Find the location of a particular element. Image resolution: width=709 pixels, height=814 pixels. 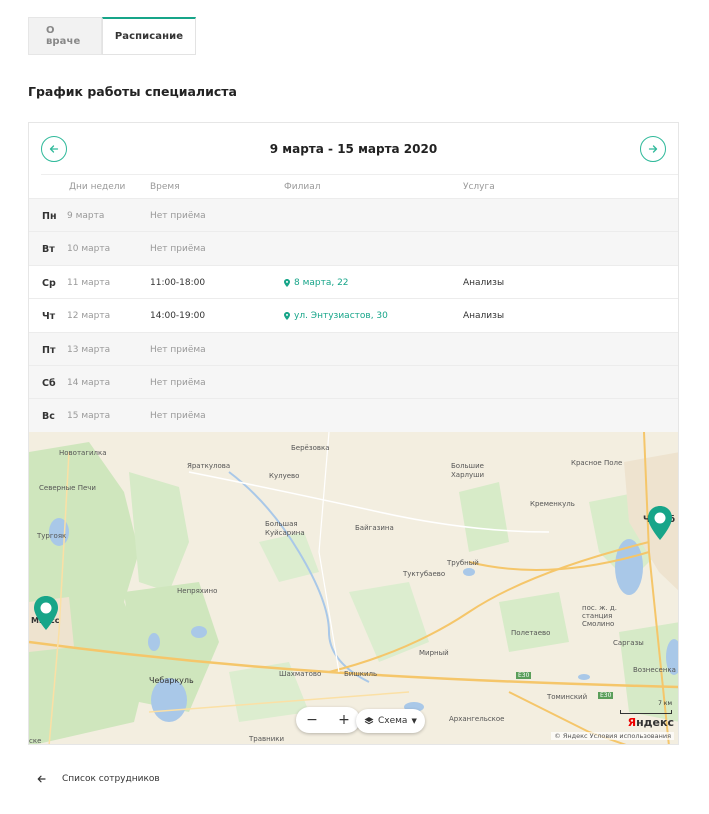

map-label: Байгазина is located at coordinates (374, 528).